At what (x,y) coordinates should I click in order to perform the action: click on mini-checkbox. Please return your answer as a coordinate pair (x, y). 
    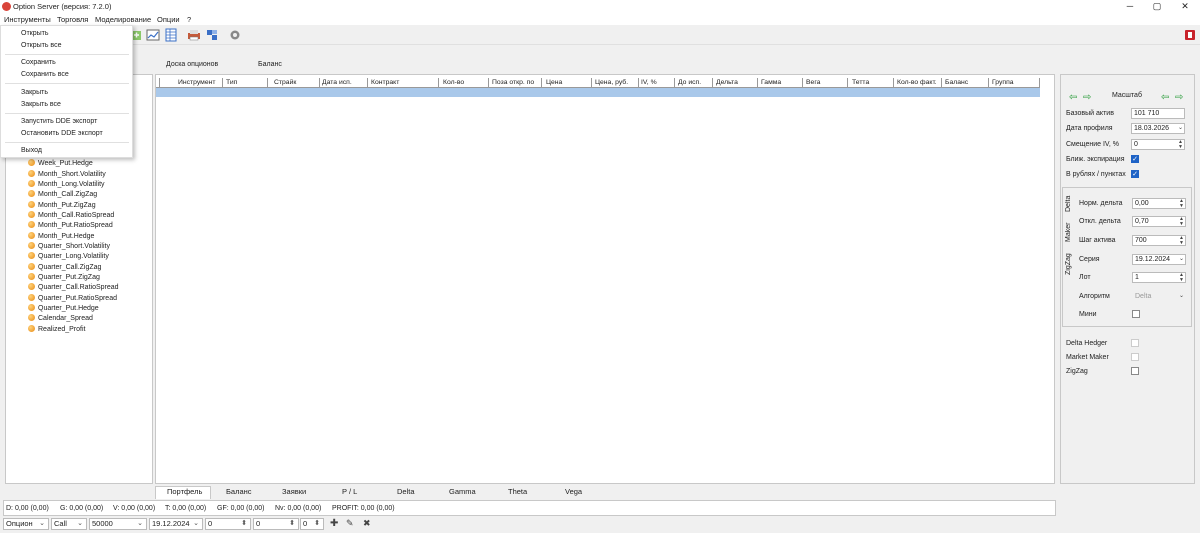
    Looking at the image, I should click on (1136, 314).